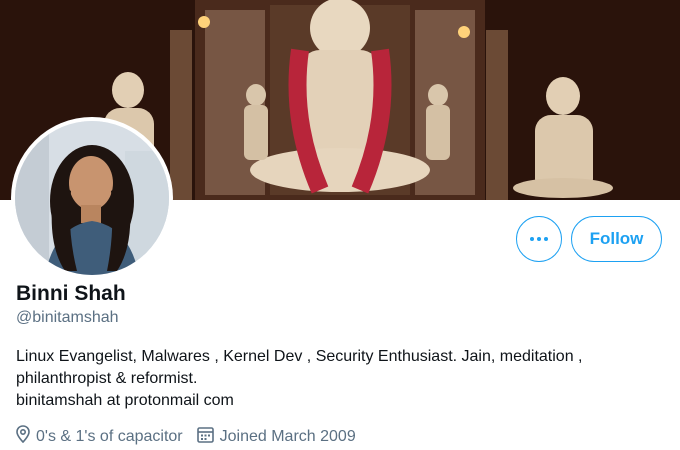 This screenshot has height=450, width=680. Describe the element at coordinates (67, 317) in the screenshot. I see `profile-handle: @binitamshah` at that location.